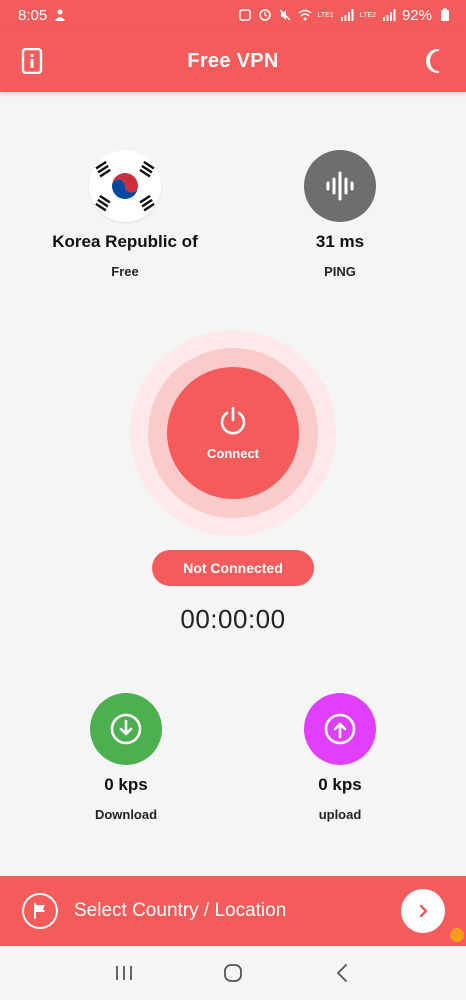 Image resolution: width=466 pixels, height=1000 pixels. I want to click on download-stats: 0 kps Download, so click(126, 757).